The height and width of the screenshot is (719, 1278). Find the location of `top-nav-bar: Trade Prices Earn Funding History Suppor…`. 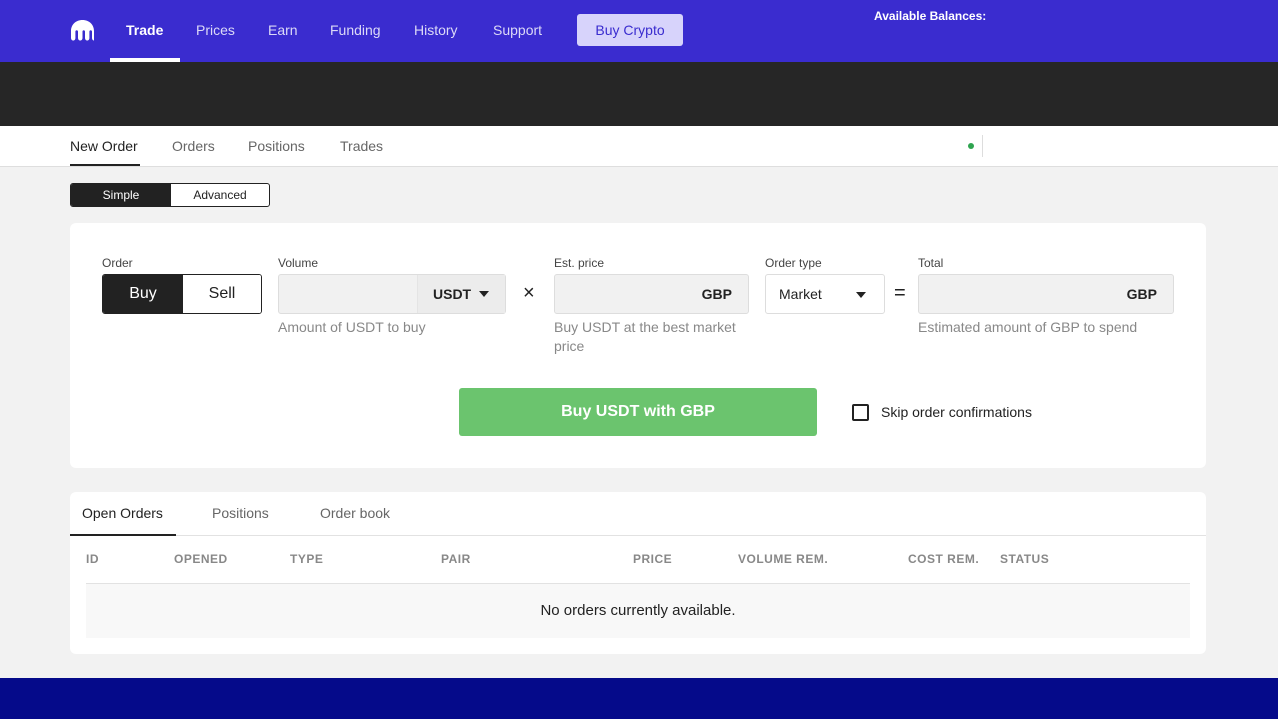

top-nav-bar: Trade Prices Earn Funding History Suppor… is located at coordinates (639, 31).